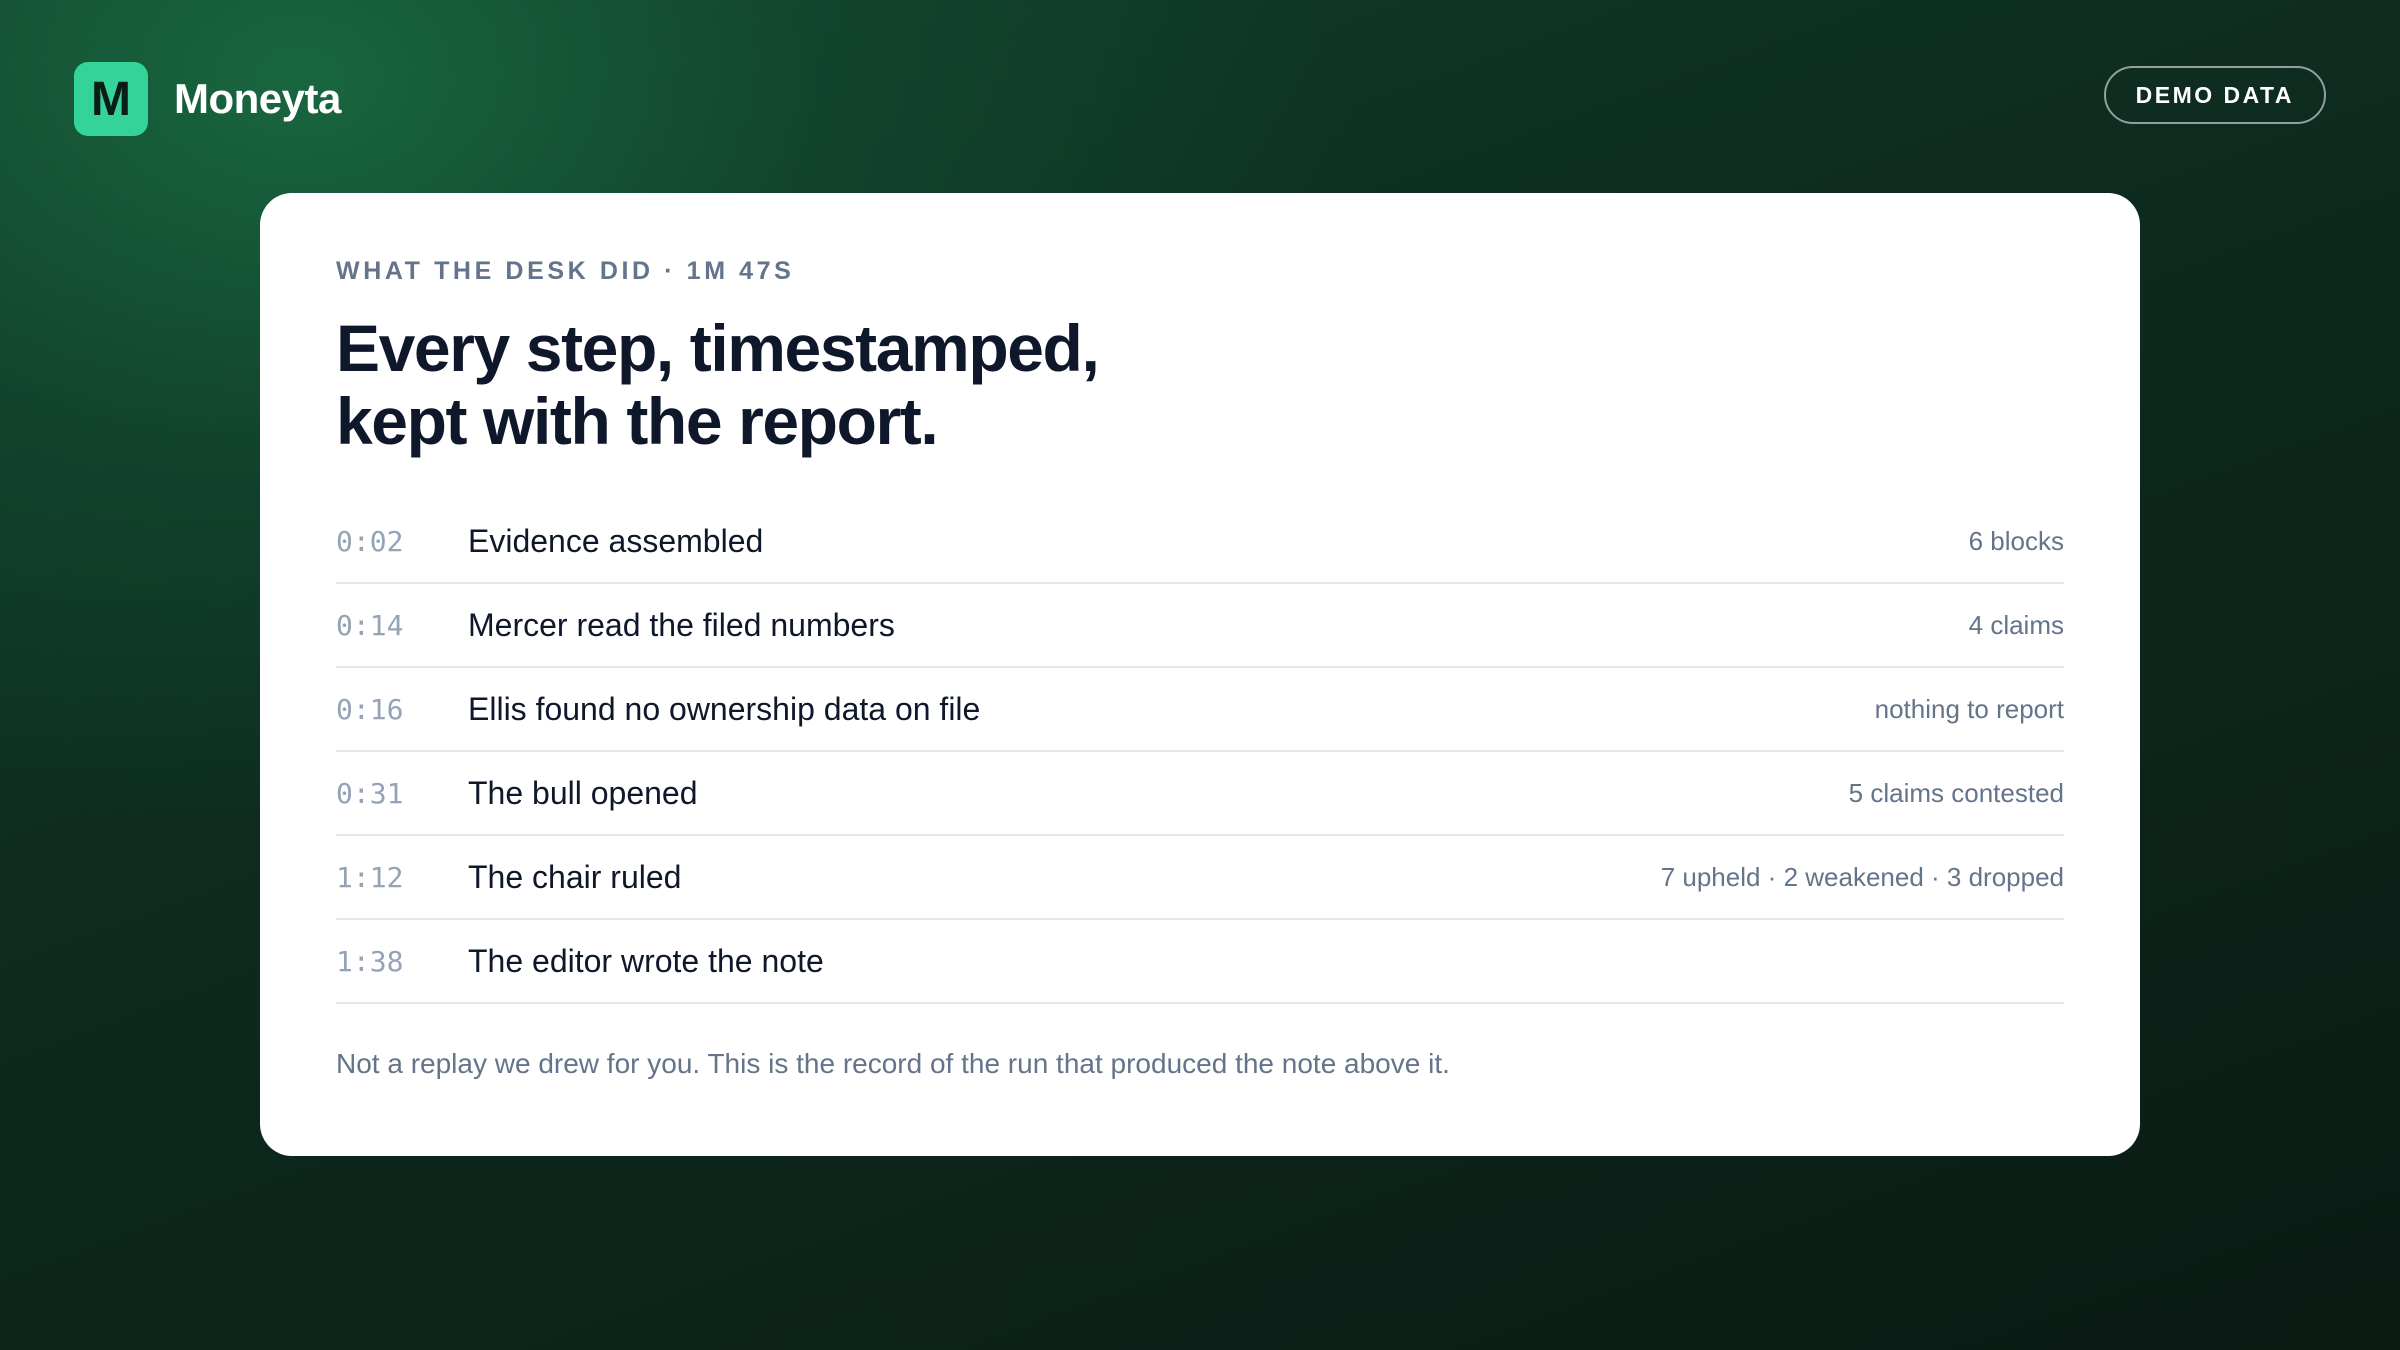 The width and height of the screenshot is (2400, 1350). I want to click on timeline-time: 0:16, so click(370, 709).